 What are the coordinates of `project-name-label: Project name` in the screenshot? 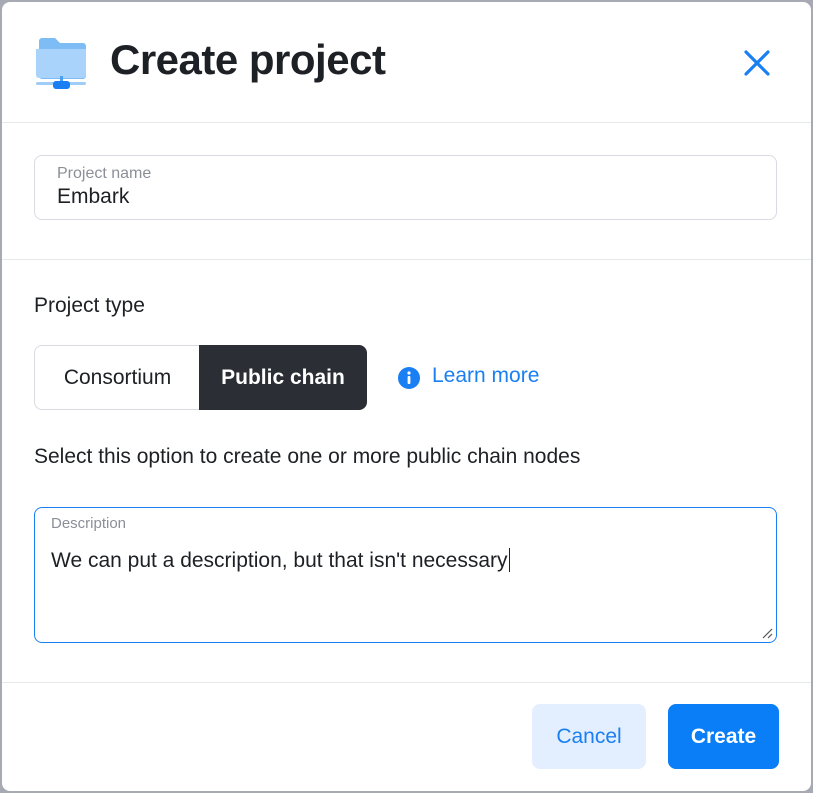 It's located at (104, 173).